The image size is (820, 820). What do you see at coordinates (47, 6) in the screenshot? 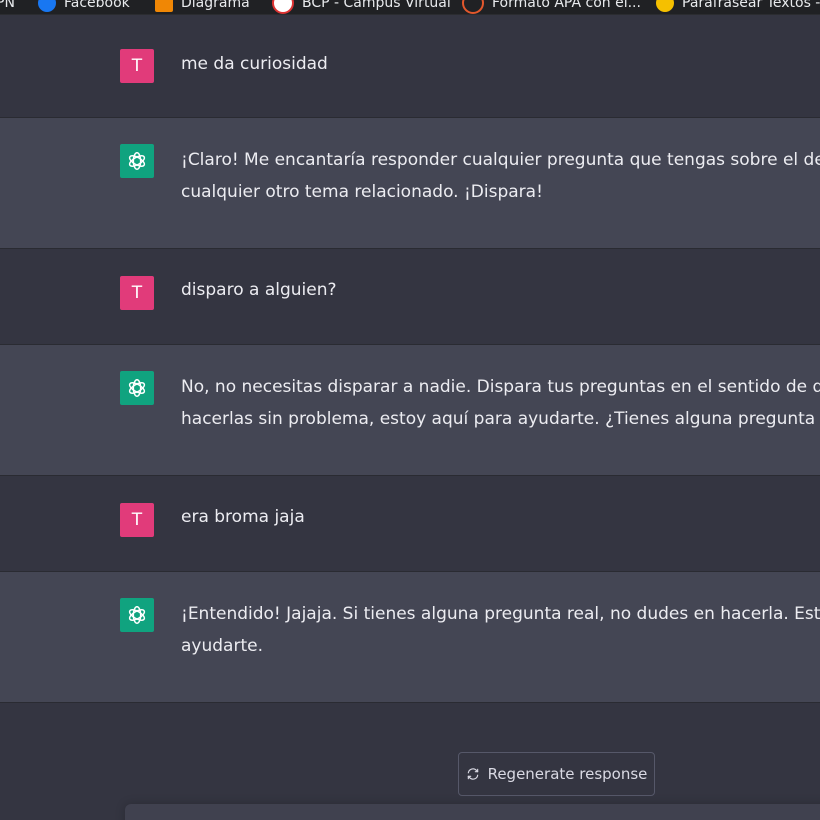
I see `facebook-icon` at bounding box center [47, 6].